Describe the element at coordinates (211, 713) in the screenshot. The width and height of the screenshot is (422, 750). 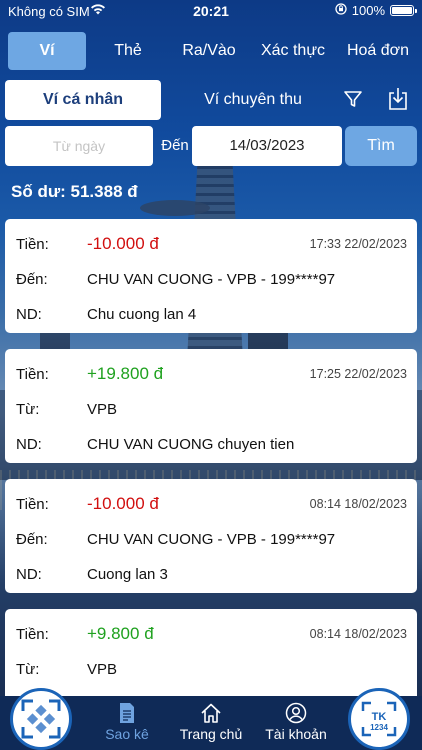
I see `home-icon` at that location.